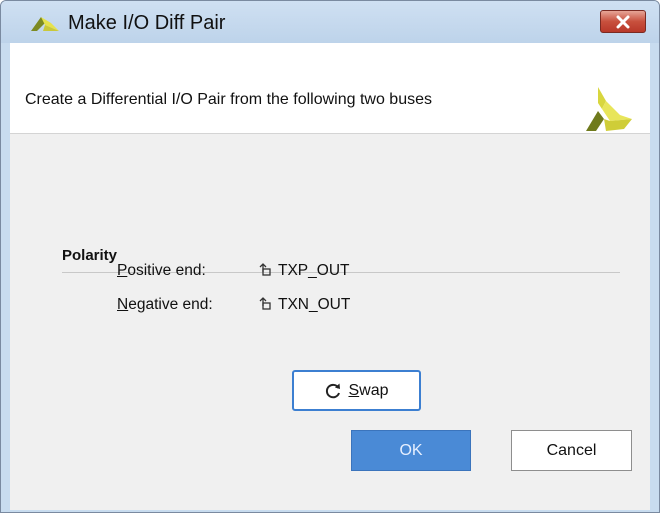  I want to click on close-icon, so click(623, 22).